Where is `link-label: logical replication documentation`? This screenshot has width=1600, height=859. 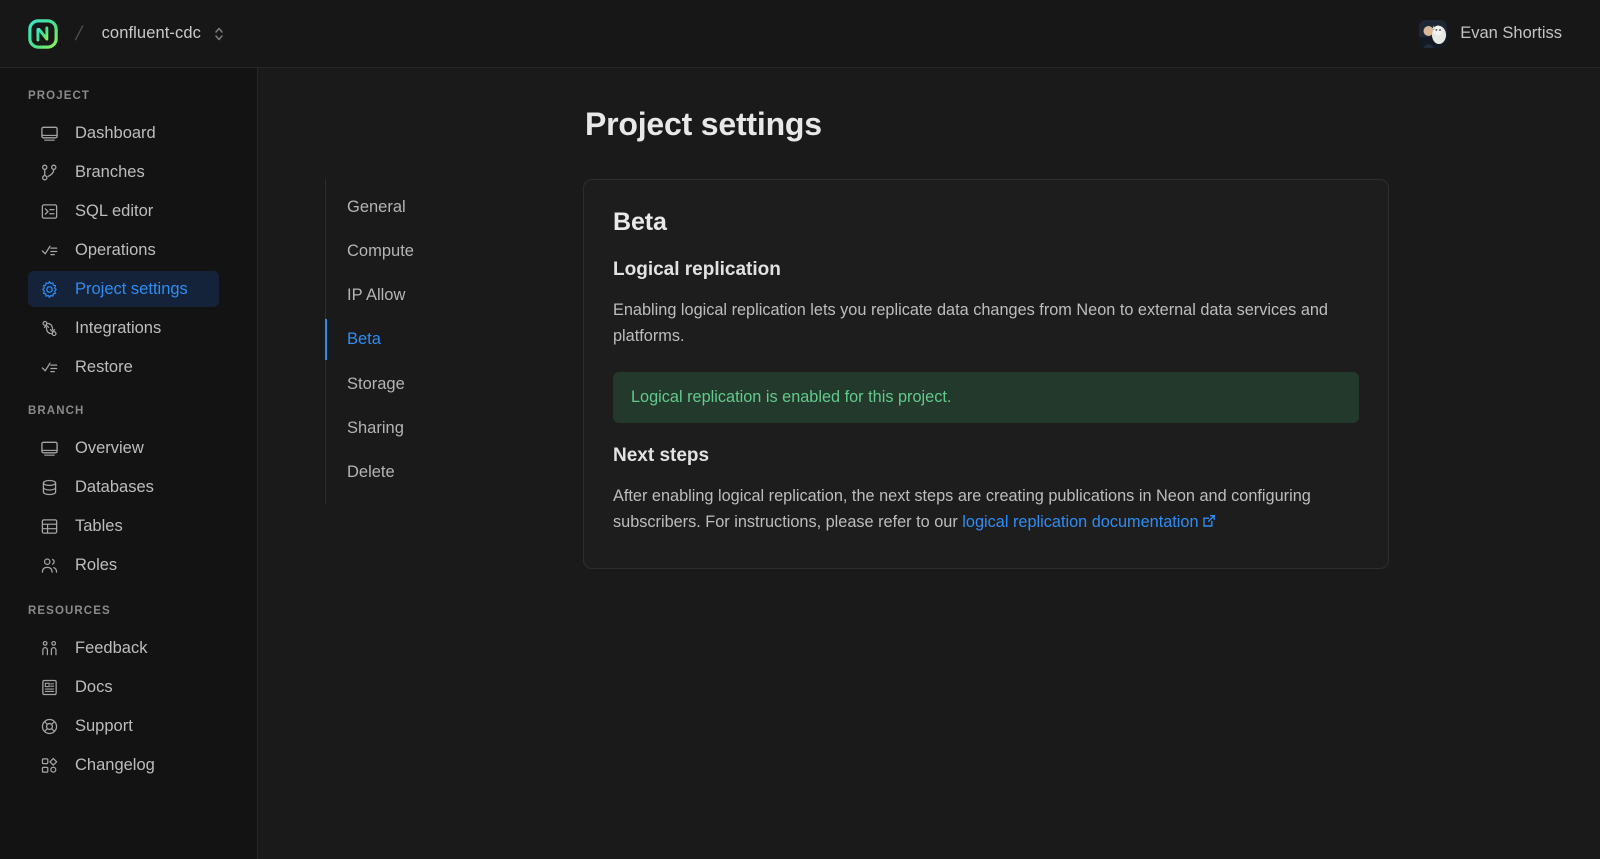 link-label: logical replication documentation is located at coordinates (1080, 522).